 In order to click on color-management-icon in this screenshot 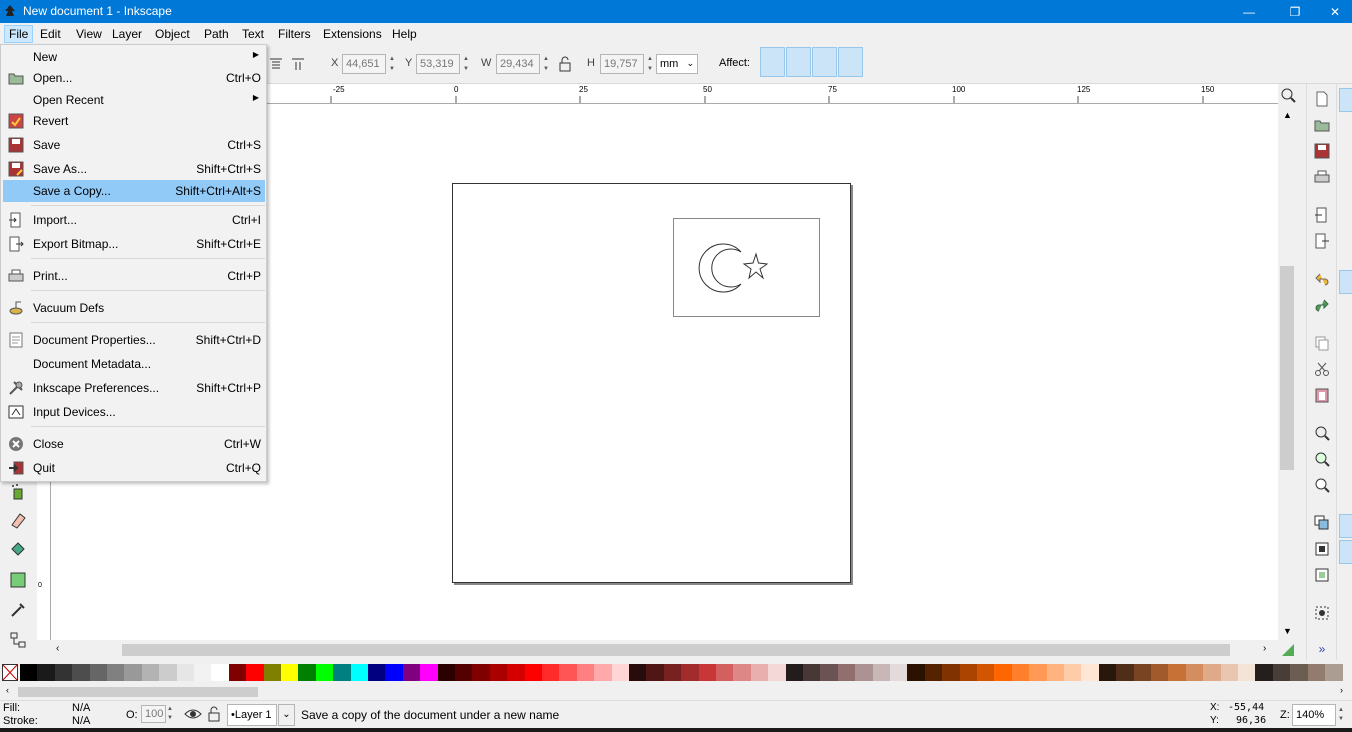, I will do `click(1288, 650)`.